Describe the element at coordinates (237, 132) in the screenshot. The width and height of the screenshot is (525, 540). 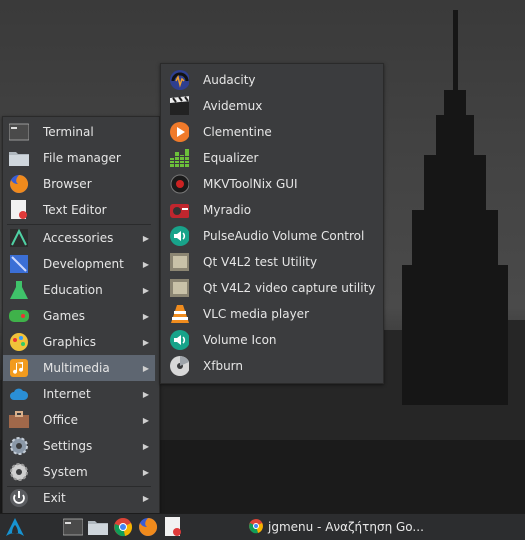
I see `menu-item-label: Clementine` at that location.